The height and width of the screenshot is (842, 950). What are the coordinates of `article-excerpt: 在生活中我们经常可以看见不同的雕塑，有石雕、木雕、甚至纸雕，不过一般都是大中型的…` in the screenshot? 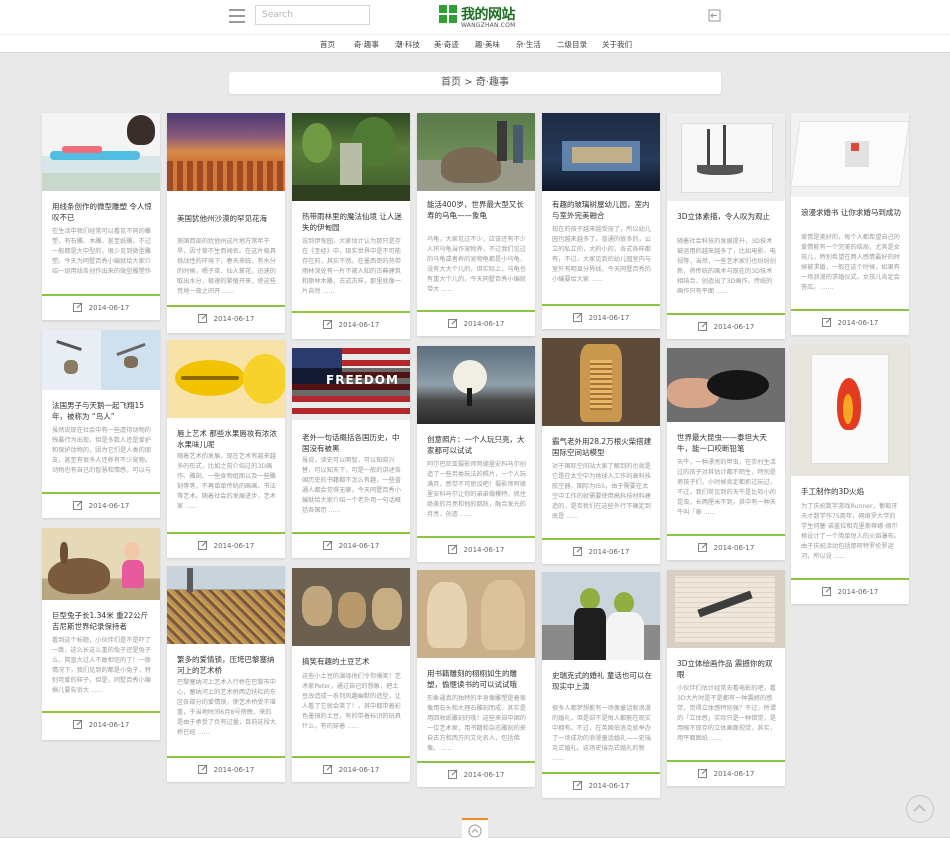 It's located at (101, 251).